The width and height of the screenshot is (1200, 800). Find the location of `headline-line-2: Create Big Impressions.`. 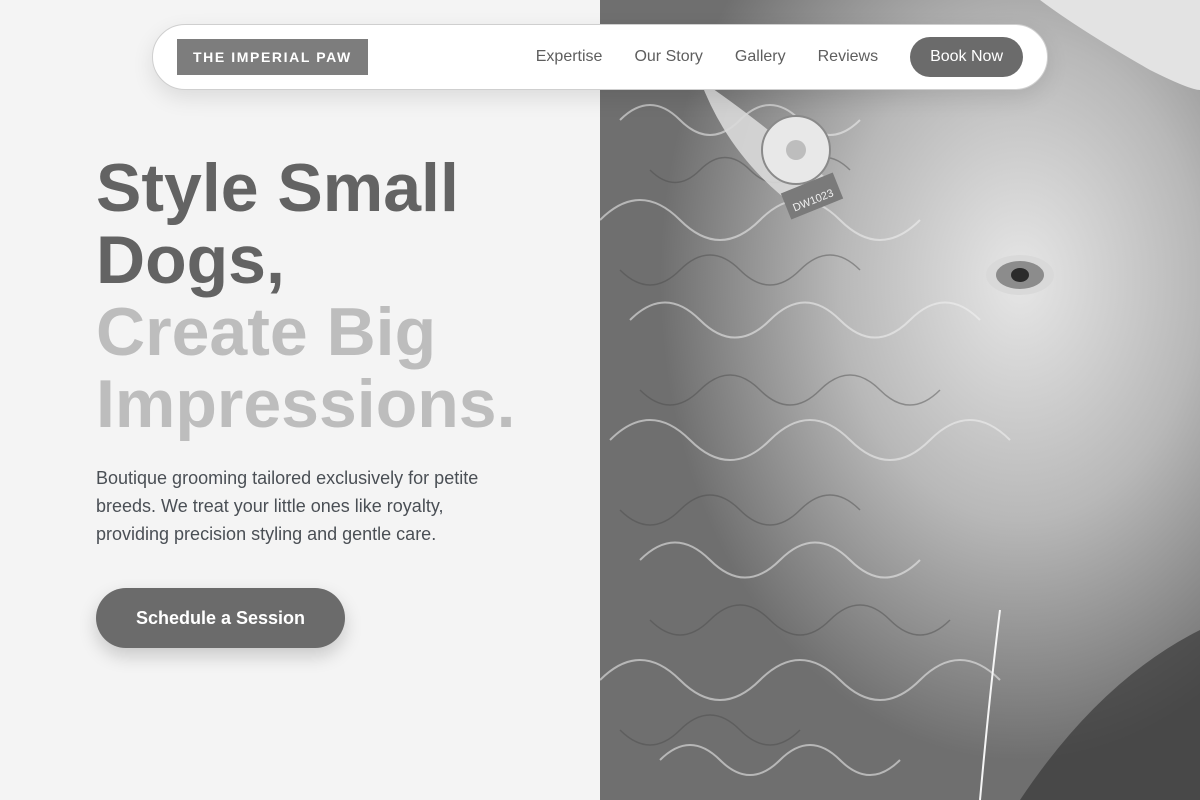

headline-line-2: Create Big Impressions. is located at coordinates (306, 368).